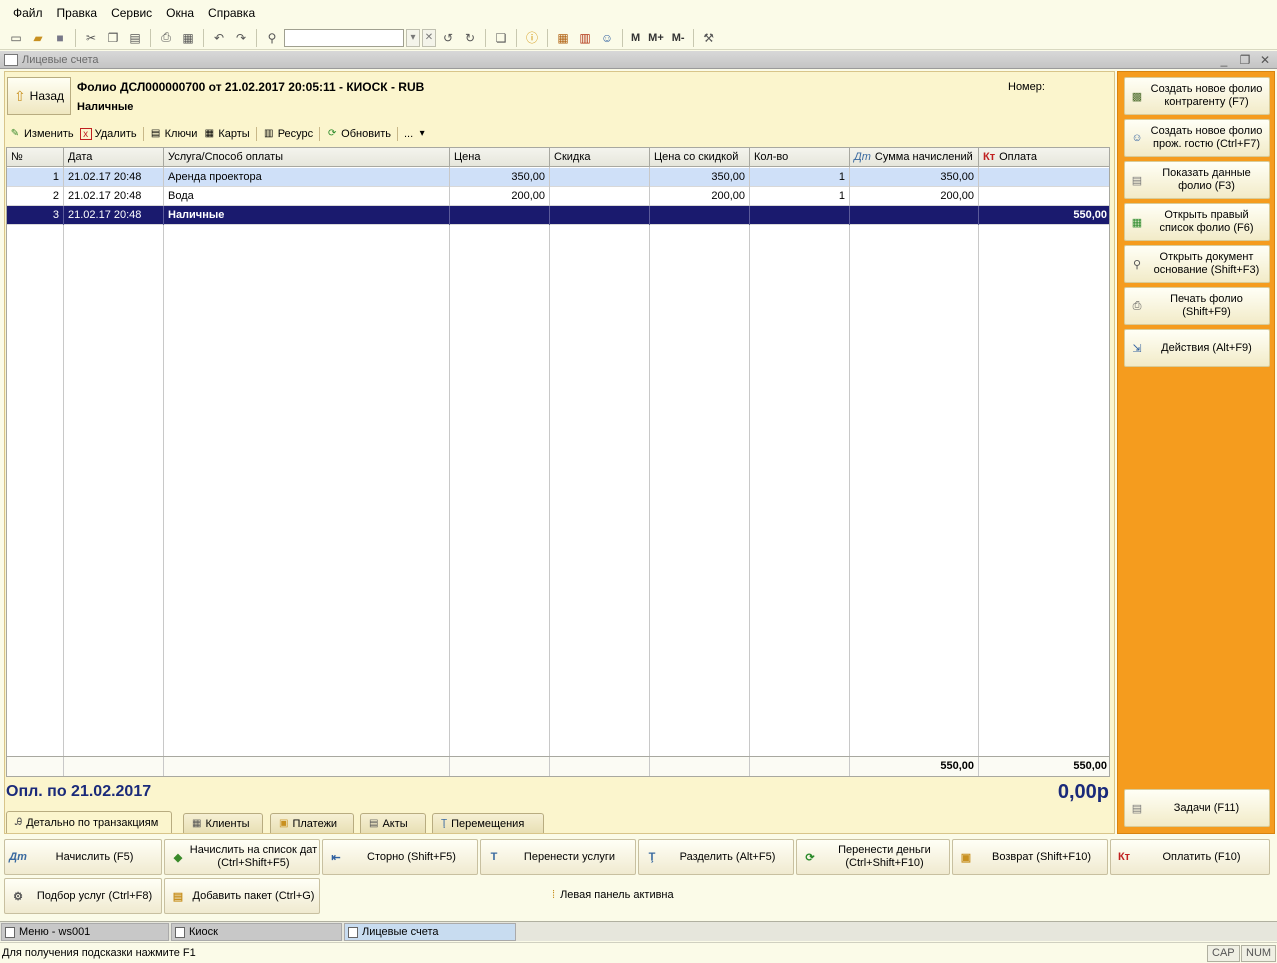 The image size is (1277, 963). I want to click on move-services-button: T Перенести услуги, so click(558, 857).